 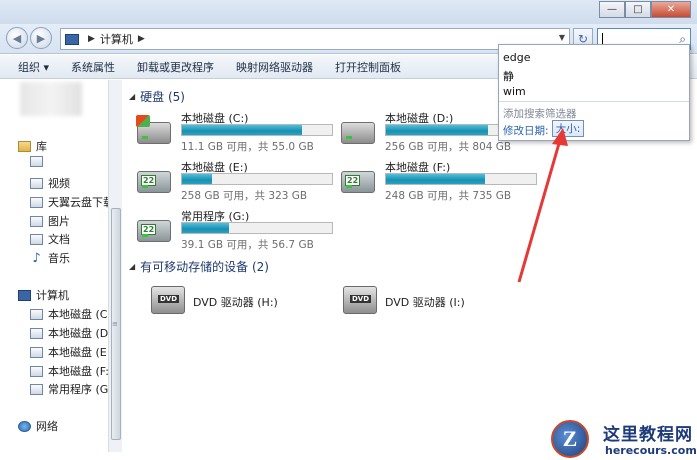 I want to click on forward-button: ▶, so click(x=41, y=38).